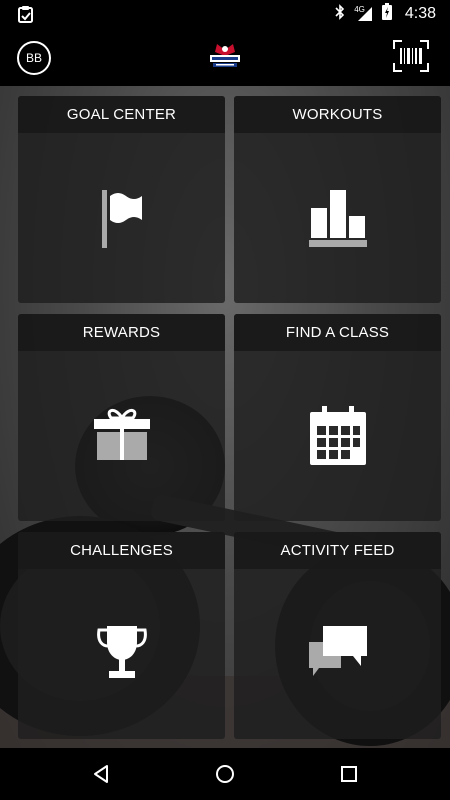 This screenshot has height=800, width=450. I want to click on clock: 4:38, so click(420, 13).